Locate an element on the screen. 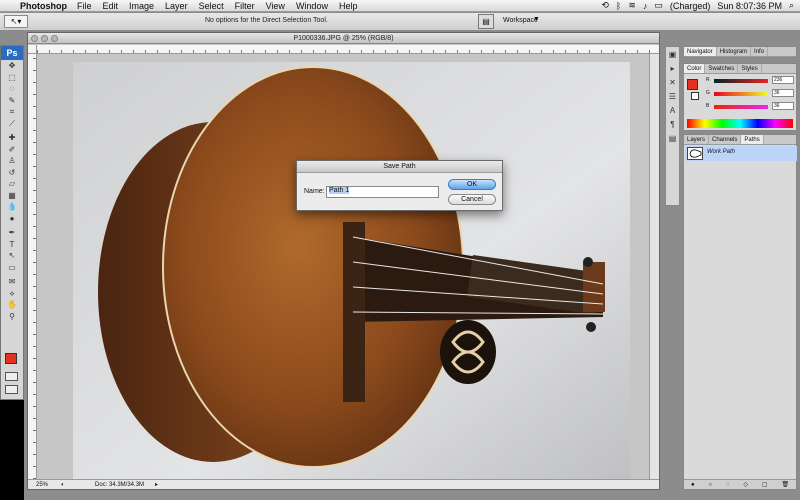 This screenshot has width=800, height=500. bluetooth-icon: ᛒ is located at coordinates (618, 6).